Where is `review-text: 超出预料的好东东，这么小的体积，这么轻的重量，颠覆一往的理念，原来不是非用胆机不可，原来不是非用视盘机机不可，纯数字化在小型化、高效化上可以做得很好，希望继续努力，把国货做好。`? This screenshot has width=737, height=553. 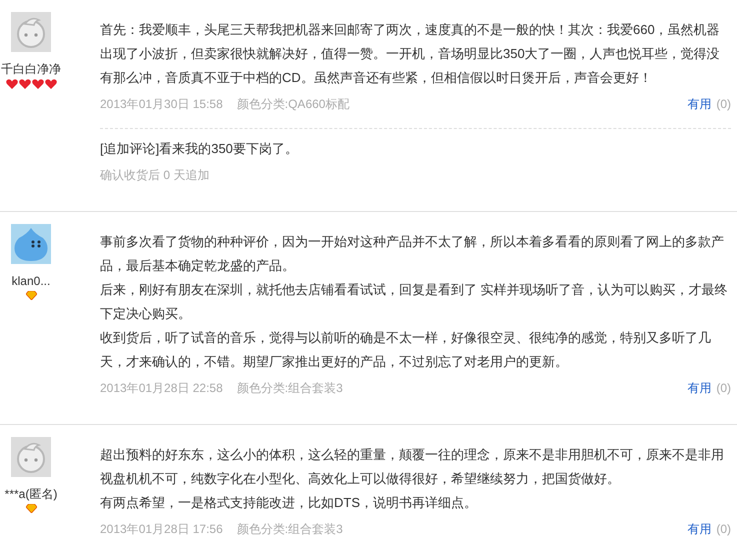 review-text: 超出预料的好东东，这么小的体积，这么轻的重量，颠覆一往的理念，原来不是非用胆机不可，原来不是非用视盘机机不可，纯数字化在小型化、高效化上可以做得很好，希望继续努力，把国货做好。 is located at coordinates (412, 467).